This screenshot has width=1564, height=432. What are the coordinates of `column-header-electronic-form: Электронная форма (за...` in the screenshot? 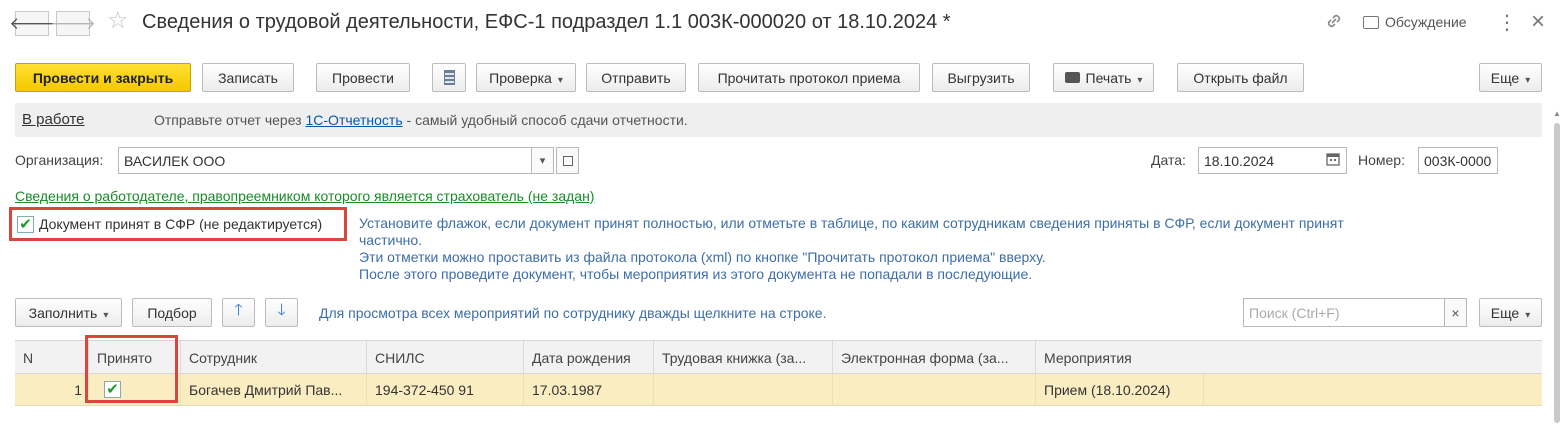 It's located at (934, 358).